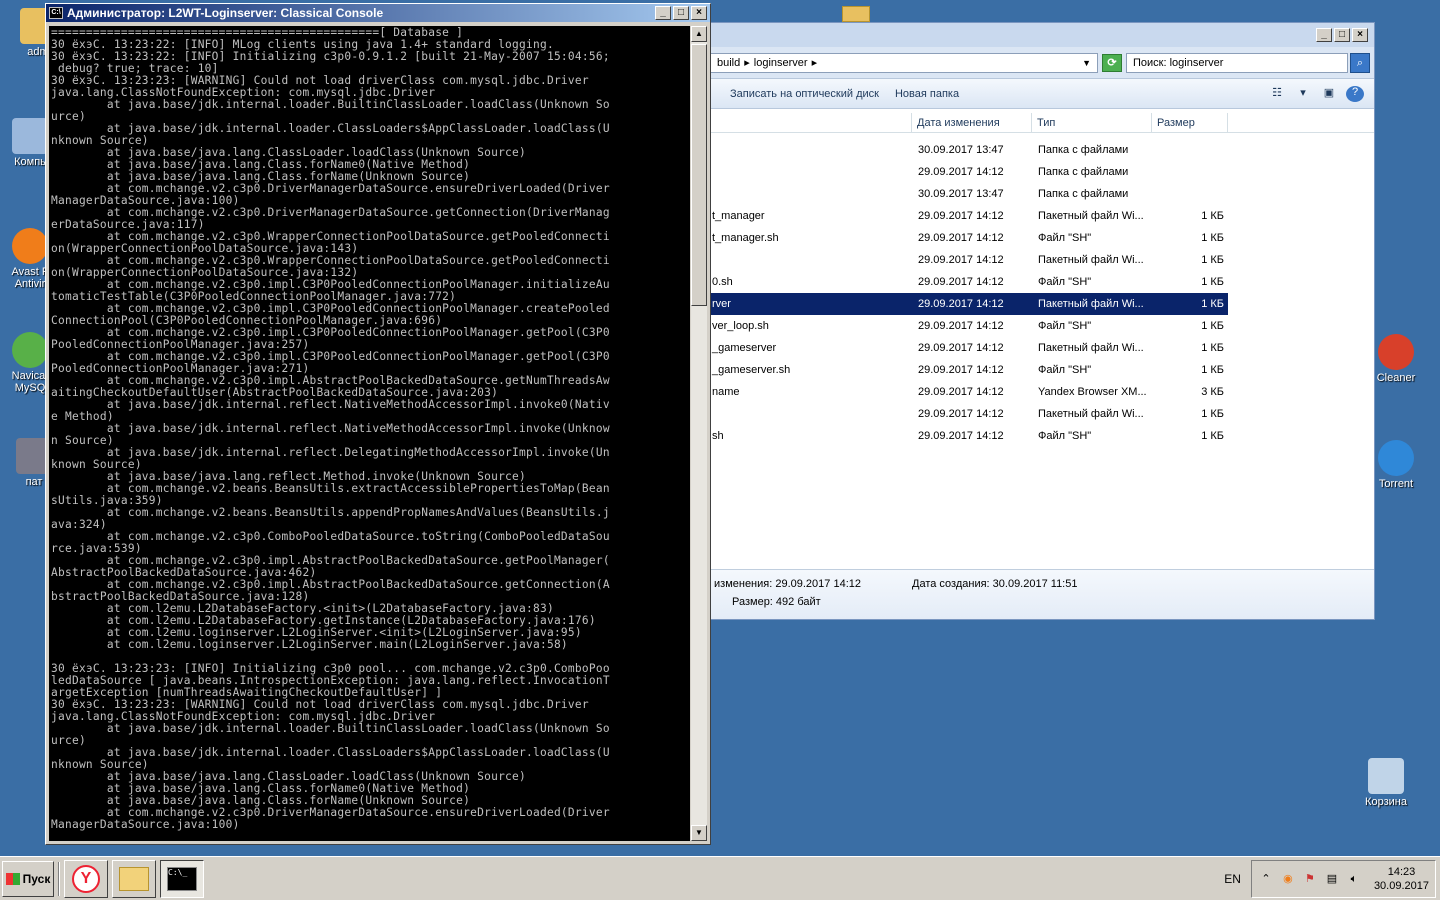 The width and height of the screenshot is (1440, 900). I want to click on scroll-down-icon: ▼, so click(699, 833).